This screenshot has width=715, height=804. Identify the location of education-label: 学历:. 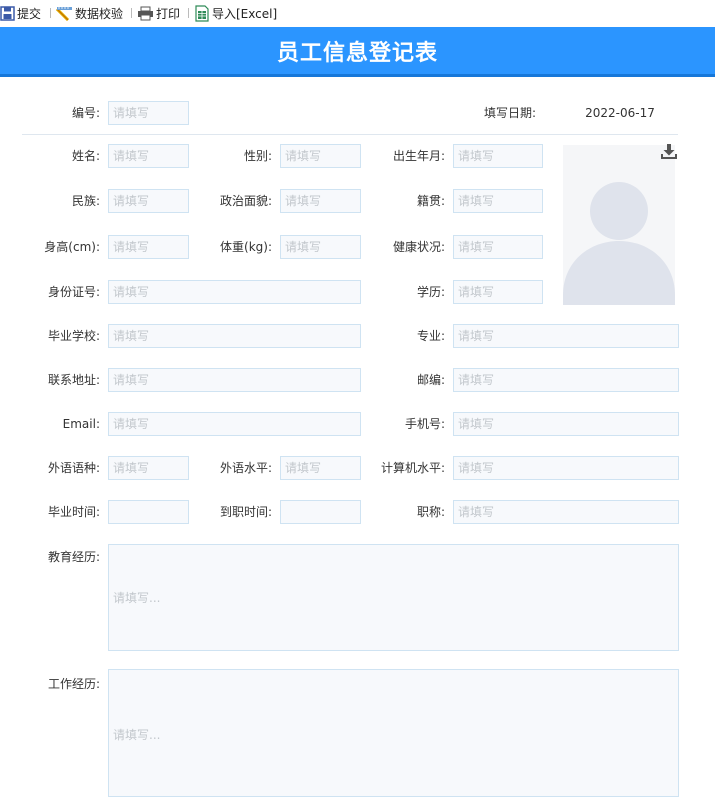
(430, 292).